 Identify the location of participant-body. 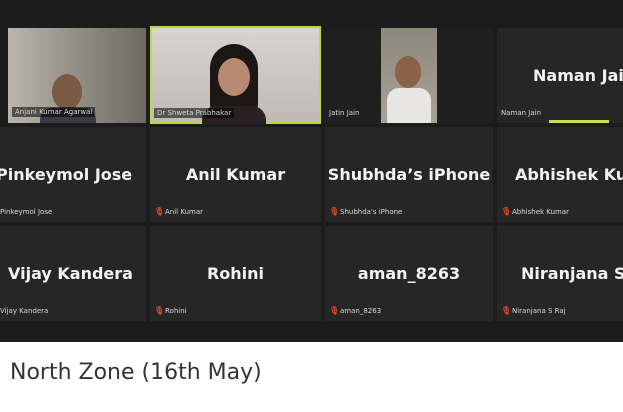
(409, 105).